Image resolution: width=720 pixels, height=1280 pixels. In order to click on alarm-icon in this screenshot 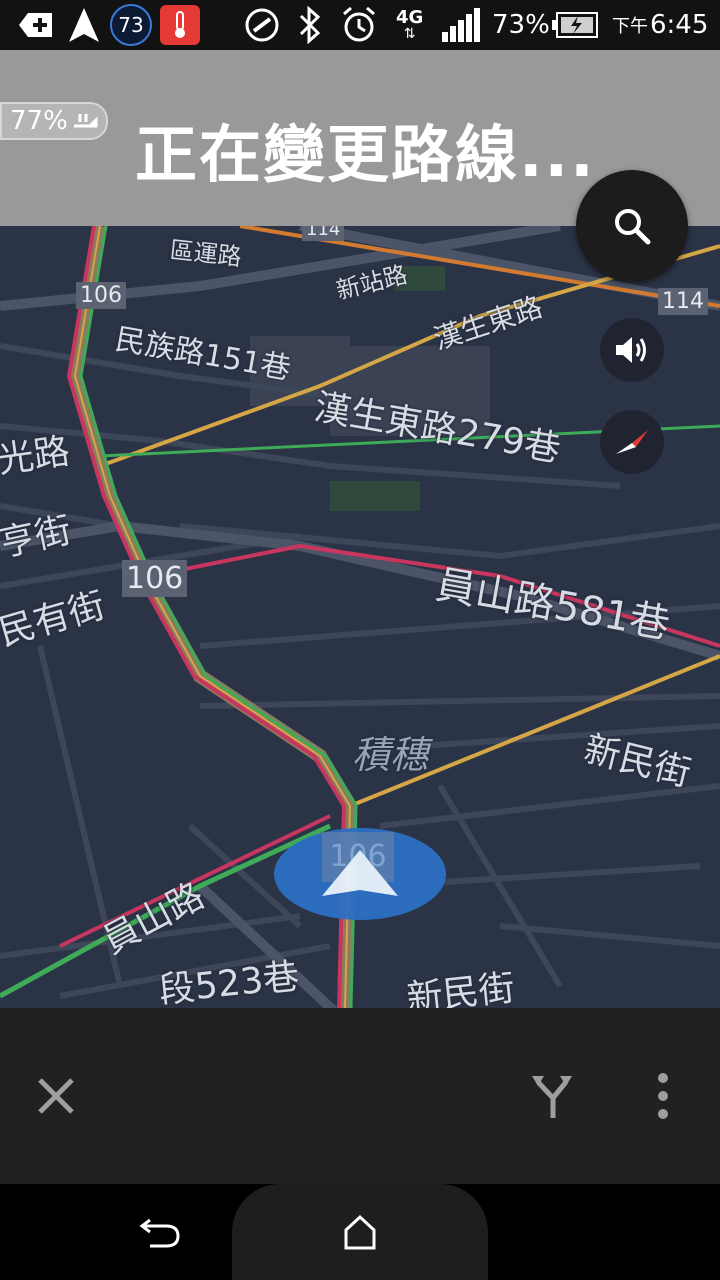, I will do `click(359, 25)`.